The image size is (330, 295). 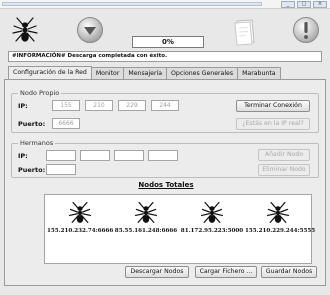 I want to click on tab-opciones-generales: Opciones Generales, so click(x=202, y=73).